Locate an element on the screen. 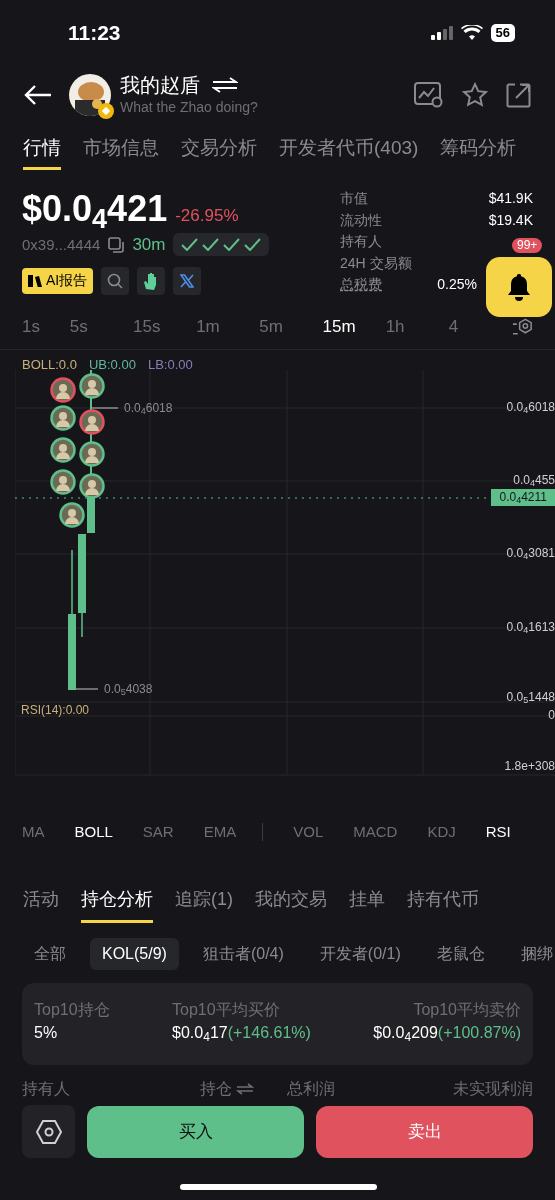  search-button is located at coordinates (115, 280).